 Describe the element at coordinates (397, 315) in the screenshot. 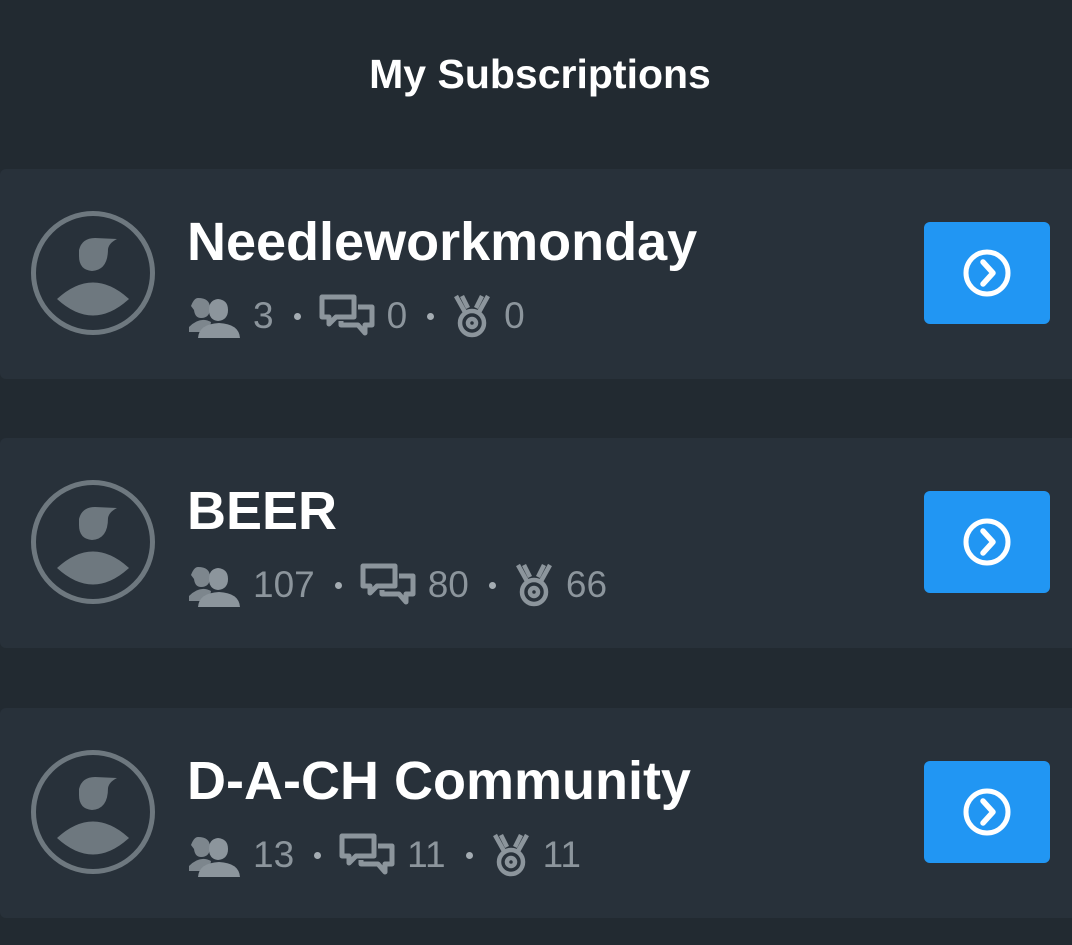

I see `posts-count: 0` at that location.